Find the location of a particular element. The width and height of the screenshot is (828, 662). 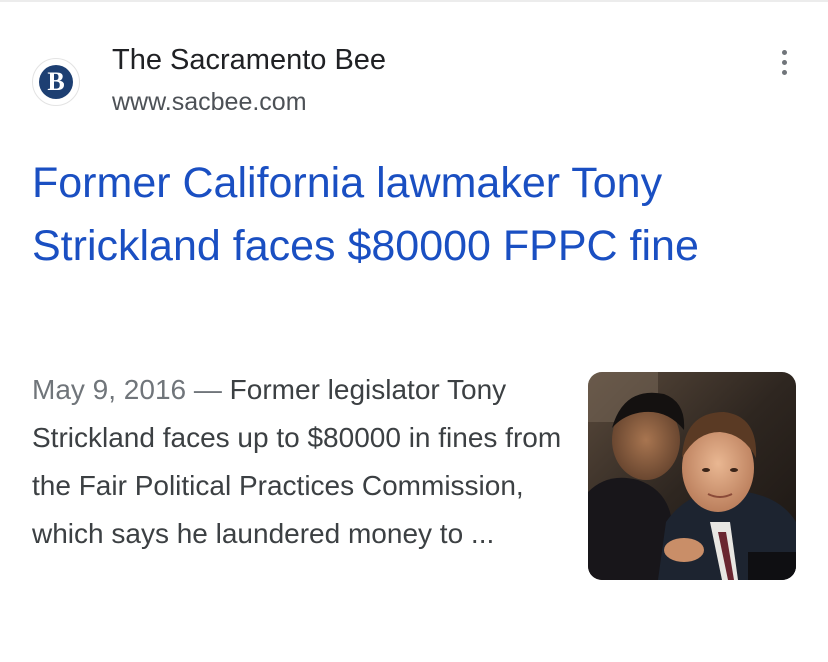

thumbnail-photo is located at coordinates (692, 476).